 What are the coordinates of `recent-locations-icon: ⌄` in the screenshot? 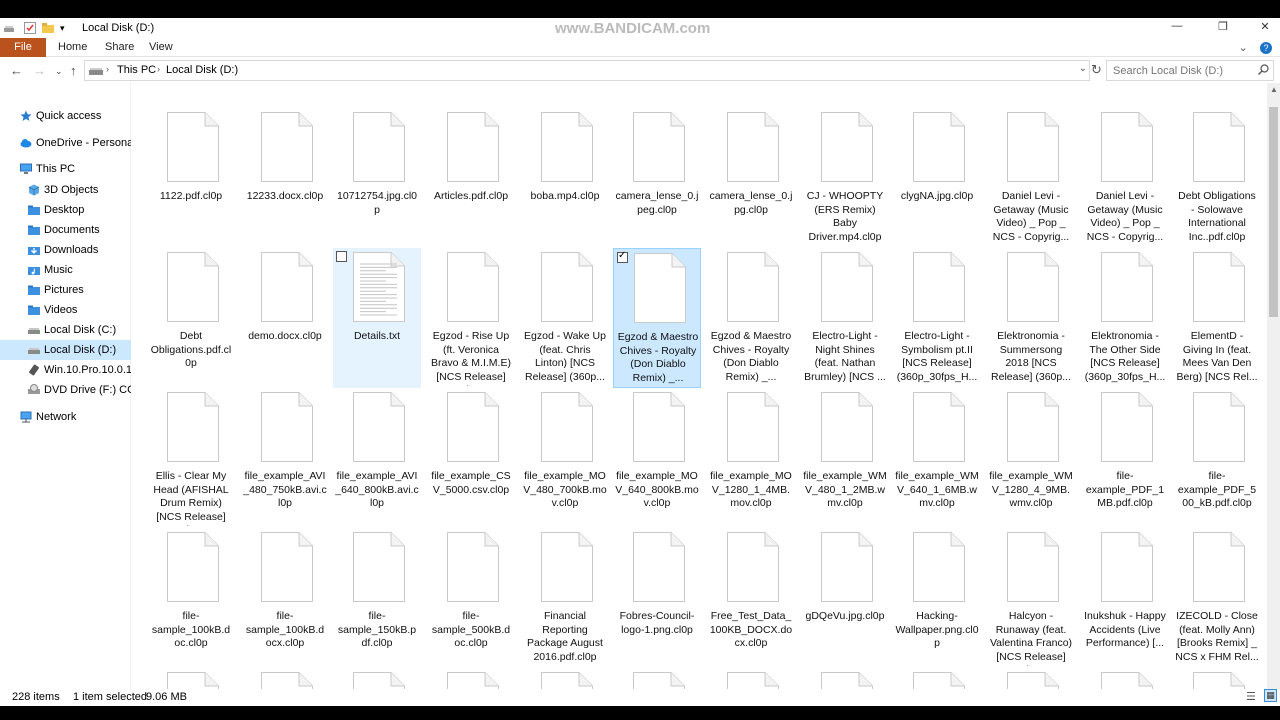 It's located at (59, 71).